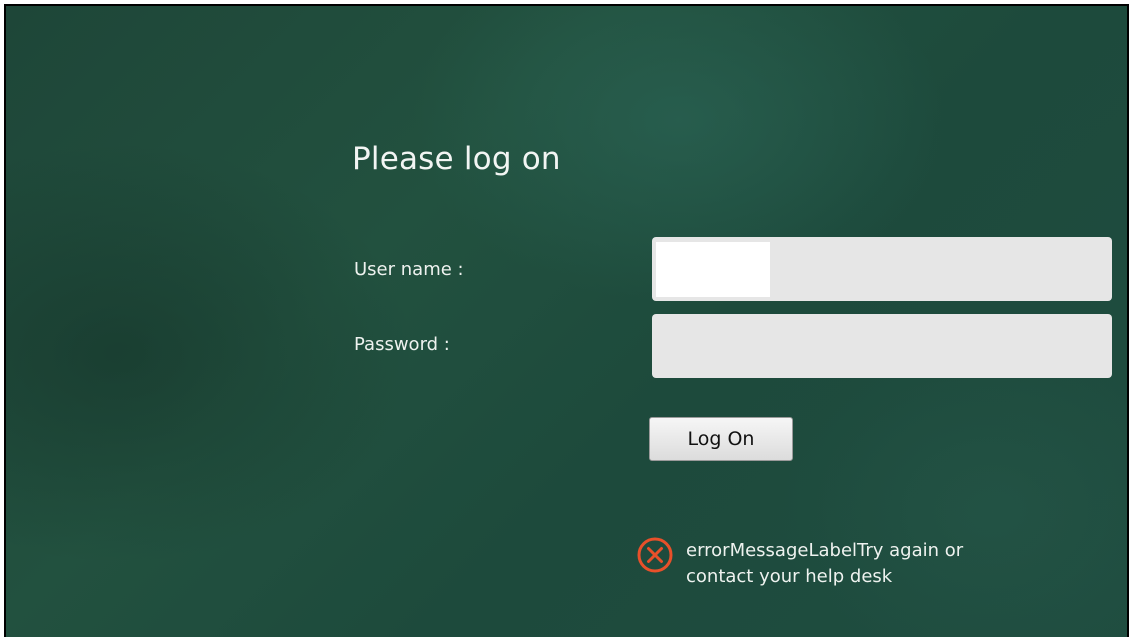 Image resolution: width=1133 pixels, height=637 pixels. I want to click on log-on-button: Log On, so click(721, 439).